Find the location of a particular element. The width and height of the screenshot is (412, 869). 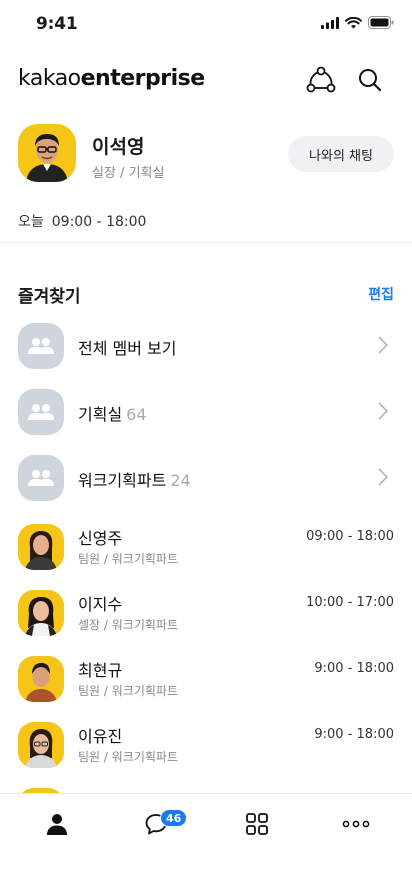

group-name: 전체 멤버 보기 is located at coordinates (127, 347).